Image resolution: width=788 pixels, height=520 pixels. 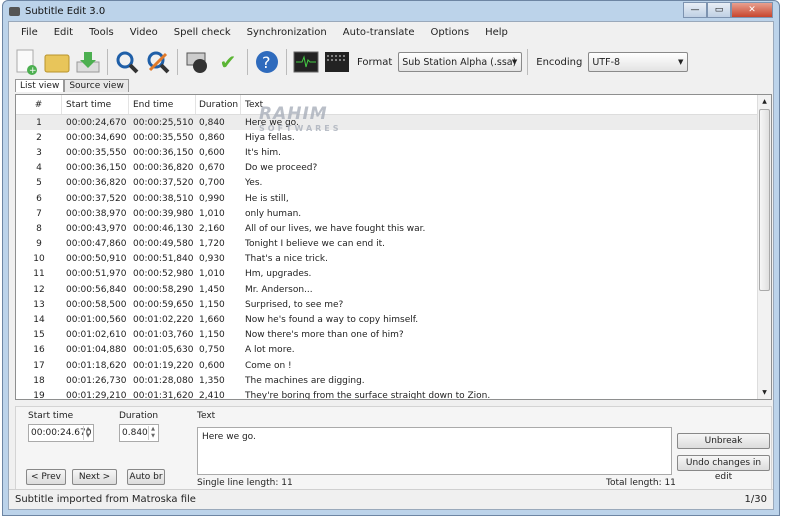 What do you see at coordinates (162, 104) in the screenshot?
I see `col-end-time: End time` at bounding box center [162, 104].